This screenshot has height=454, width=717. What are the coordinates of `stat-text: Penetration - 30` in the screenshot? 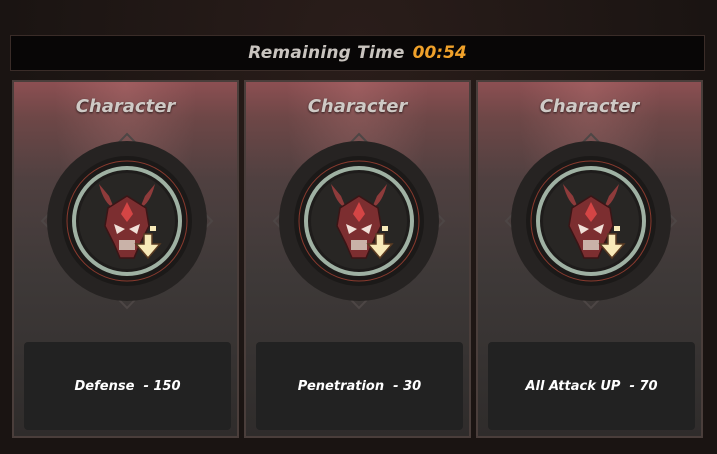 It's located at (359, 386).